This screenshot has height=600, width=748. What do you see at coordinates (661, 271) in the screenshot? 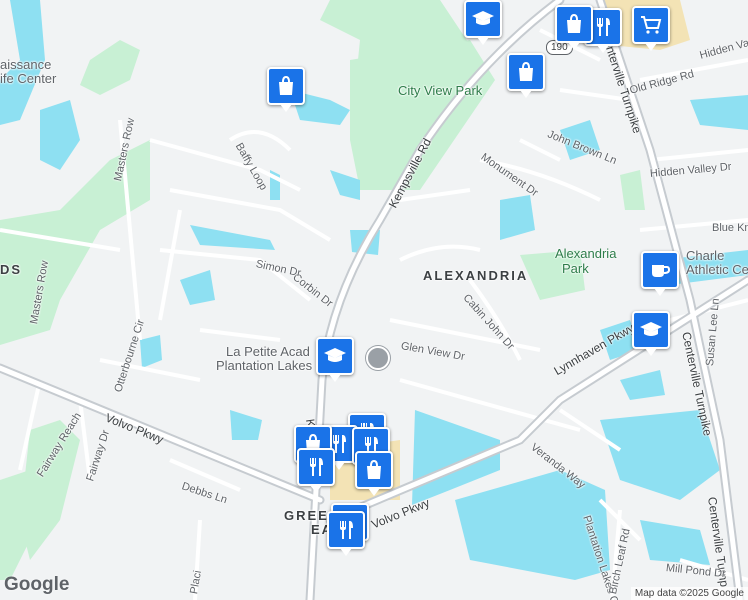
I see `coffee-cup-icon` at bounding box center [661, 271].